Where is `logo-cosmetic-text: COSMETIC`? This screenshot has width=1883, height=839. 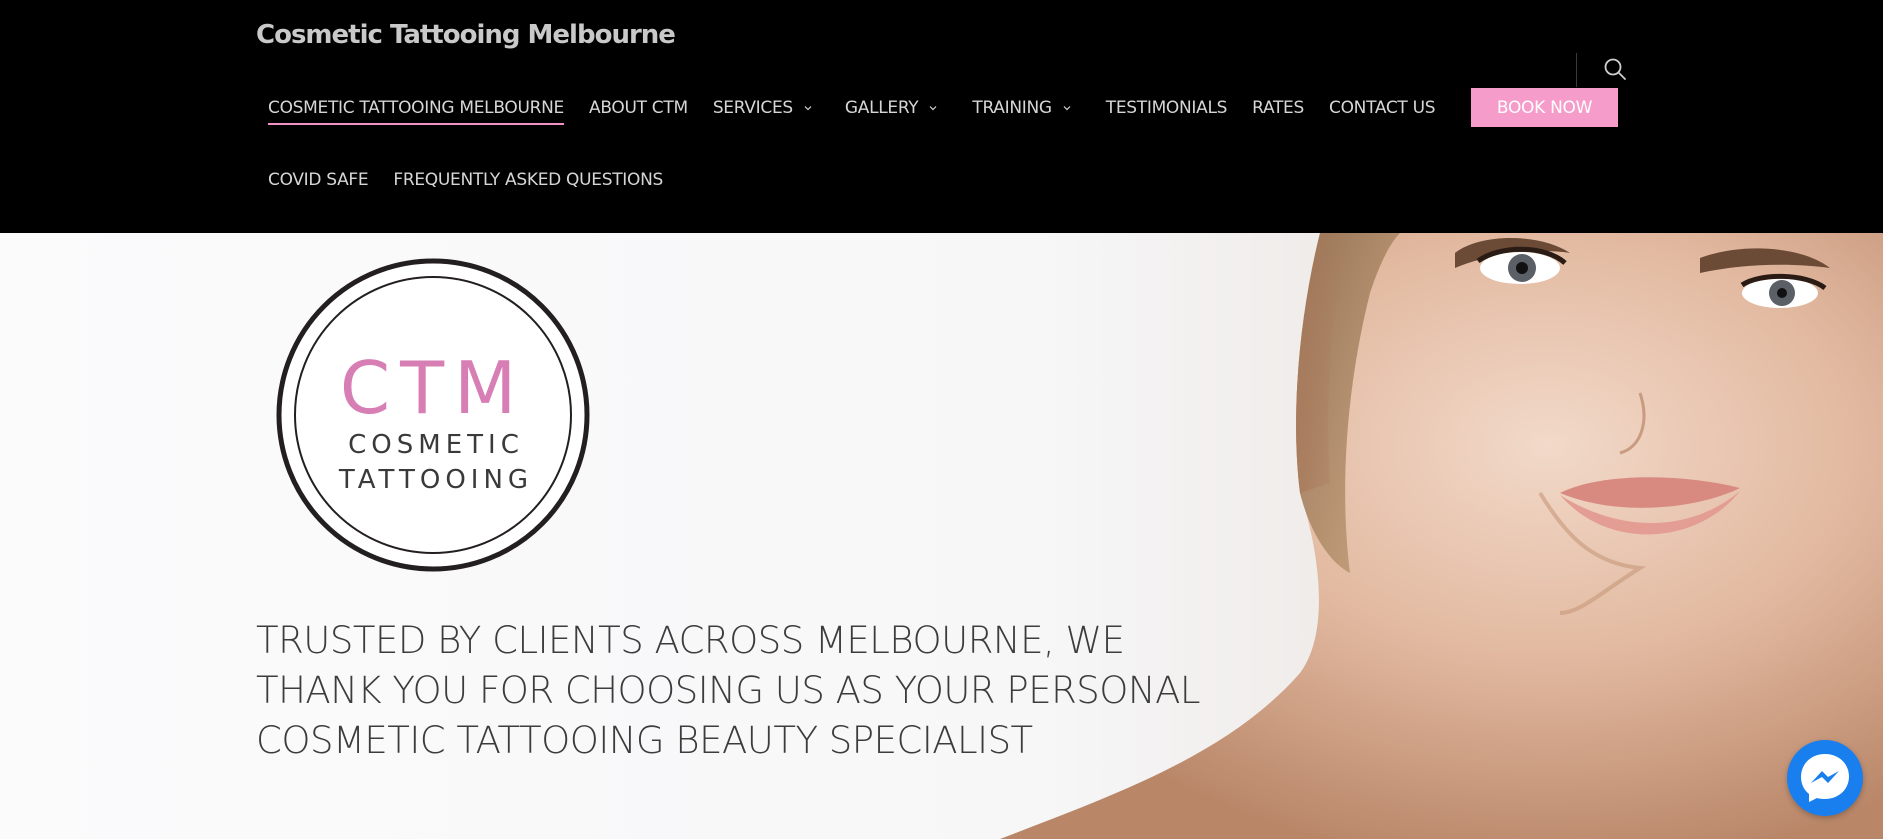
logo-cosmetic-text: COSMETIC is located at coordinates (436, 445).